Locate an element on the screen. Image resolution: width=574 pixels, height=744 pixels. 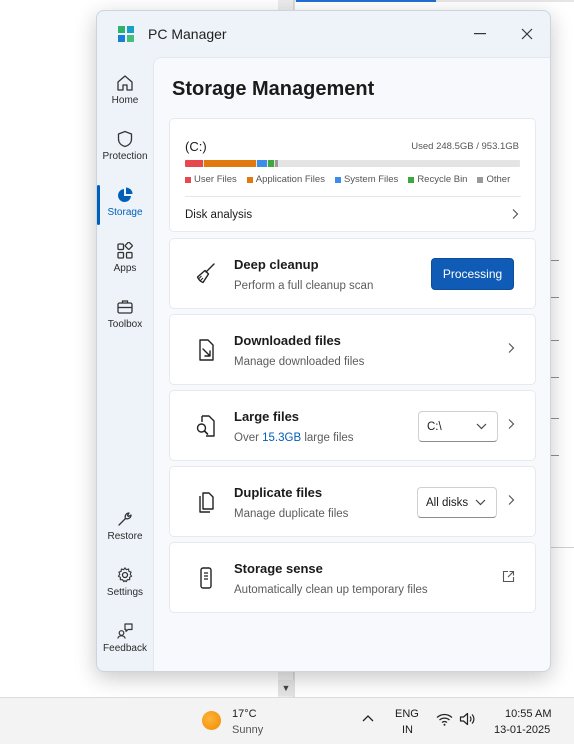
nav-label: Storage is located at coordinates (125, 212).